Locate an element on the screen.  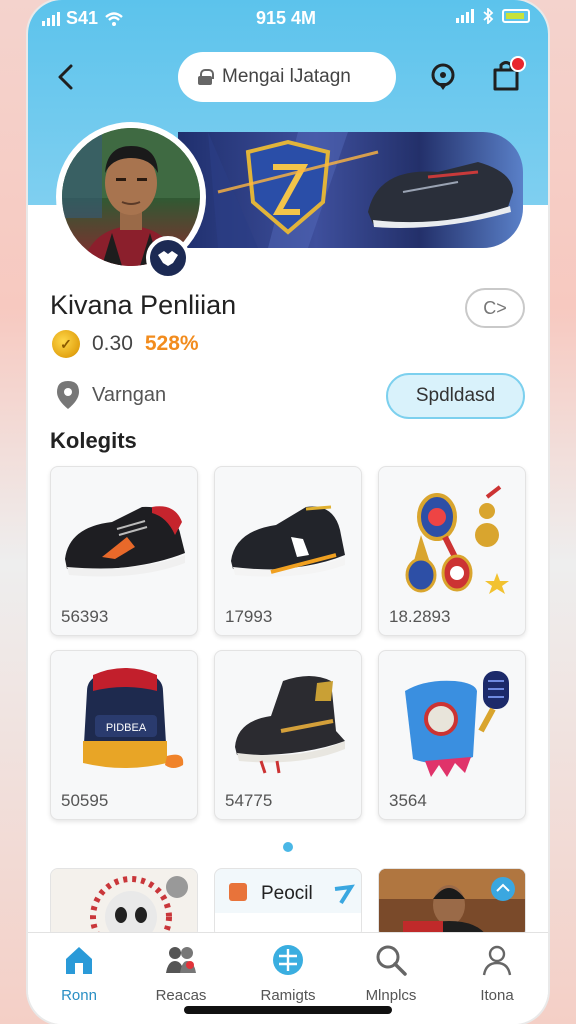
cart-badge is located at coordinates (518, 64).